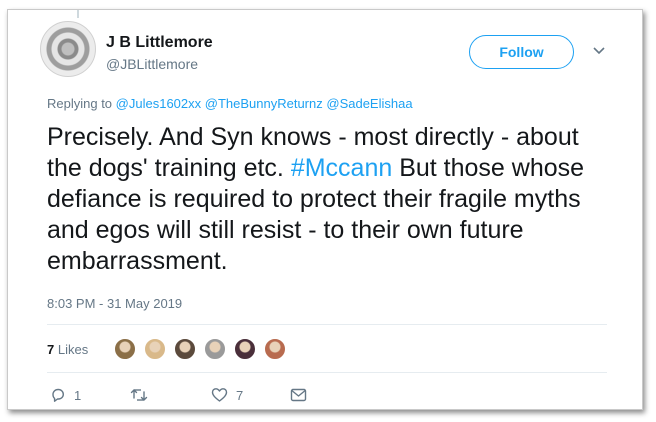 The height and width of the screenshot is (422, 656). I want to click on mention-link: @TheBunnyReturnz, so click(264, 103).